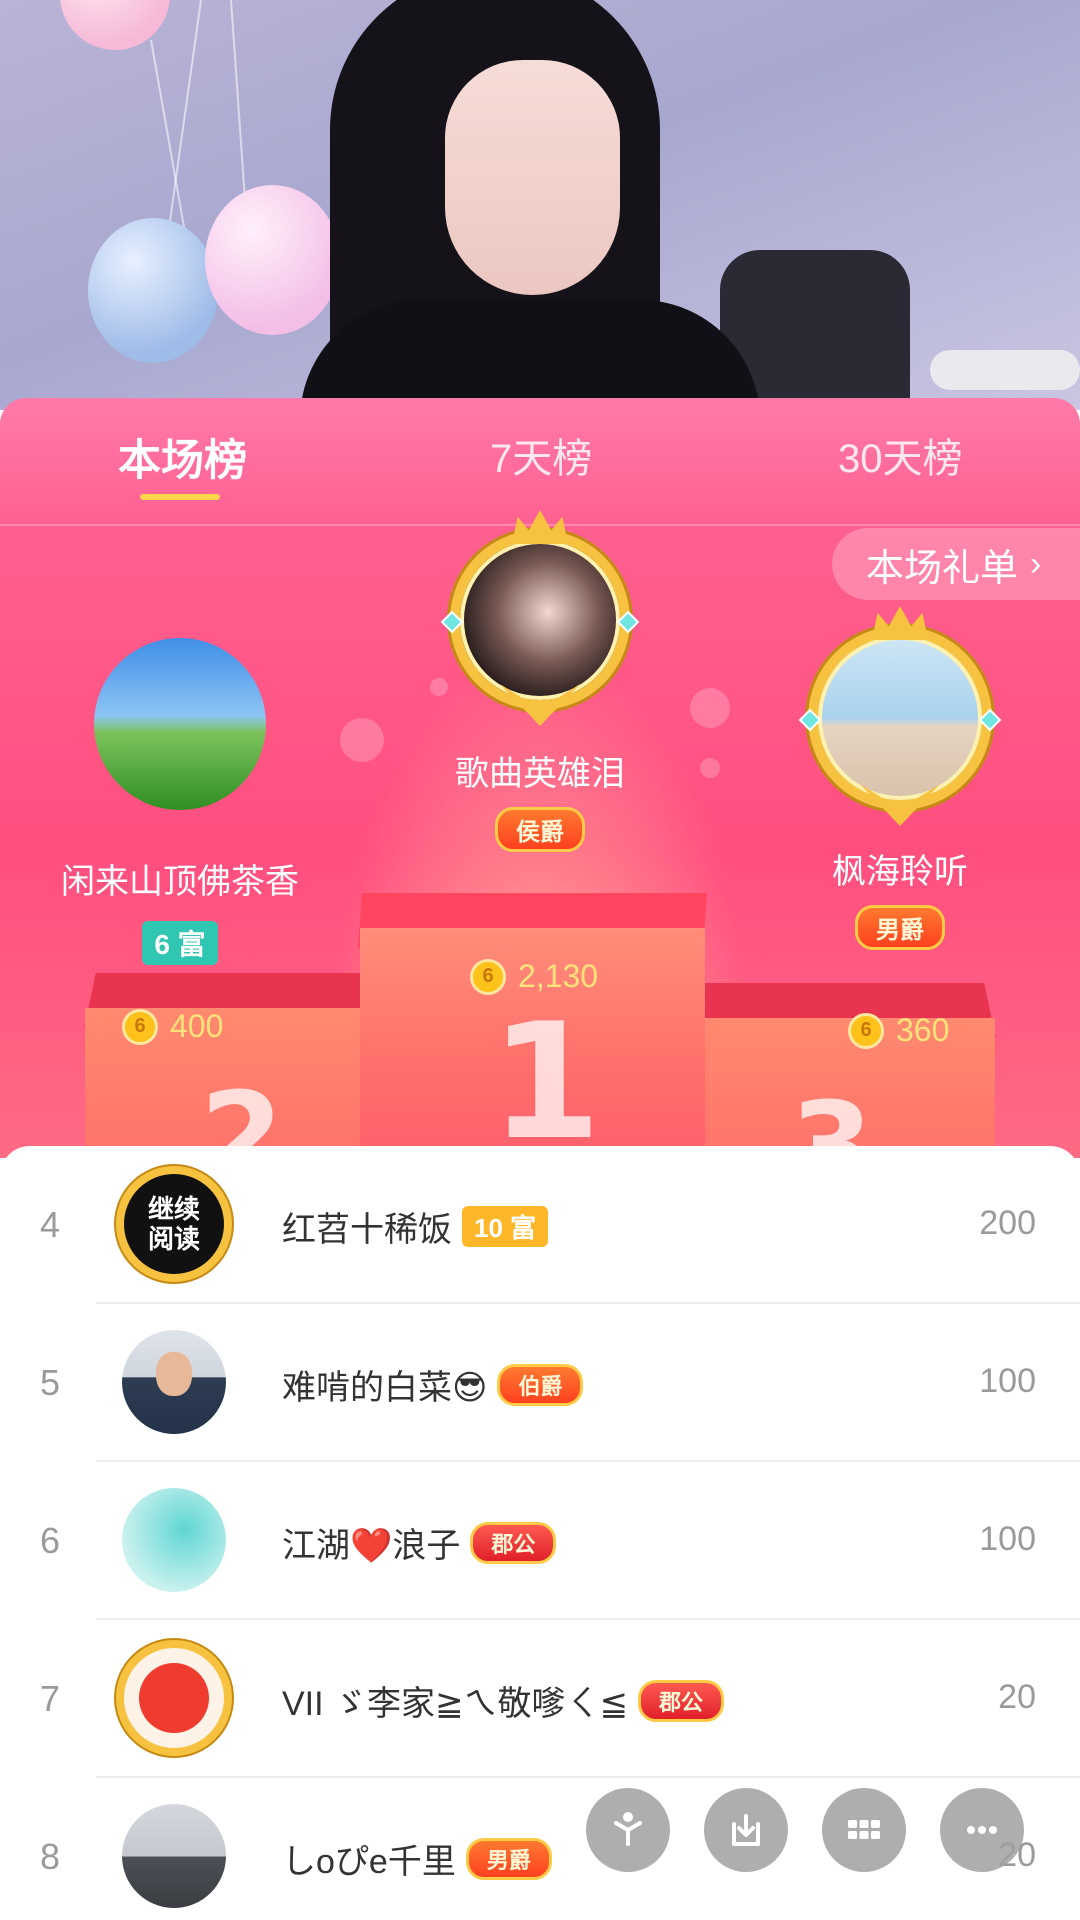 This screenshot has width=1080, height=1920. Describe the element at coordinates (50, 1698) in the screenshot. I see `rank-number: 7` at that location.